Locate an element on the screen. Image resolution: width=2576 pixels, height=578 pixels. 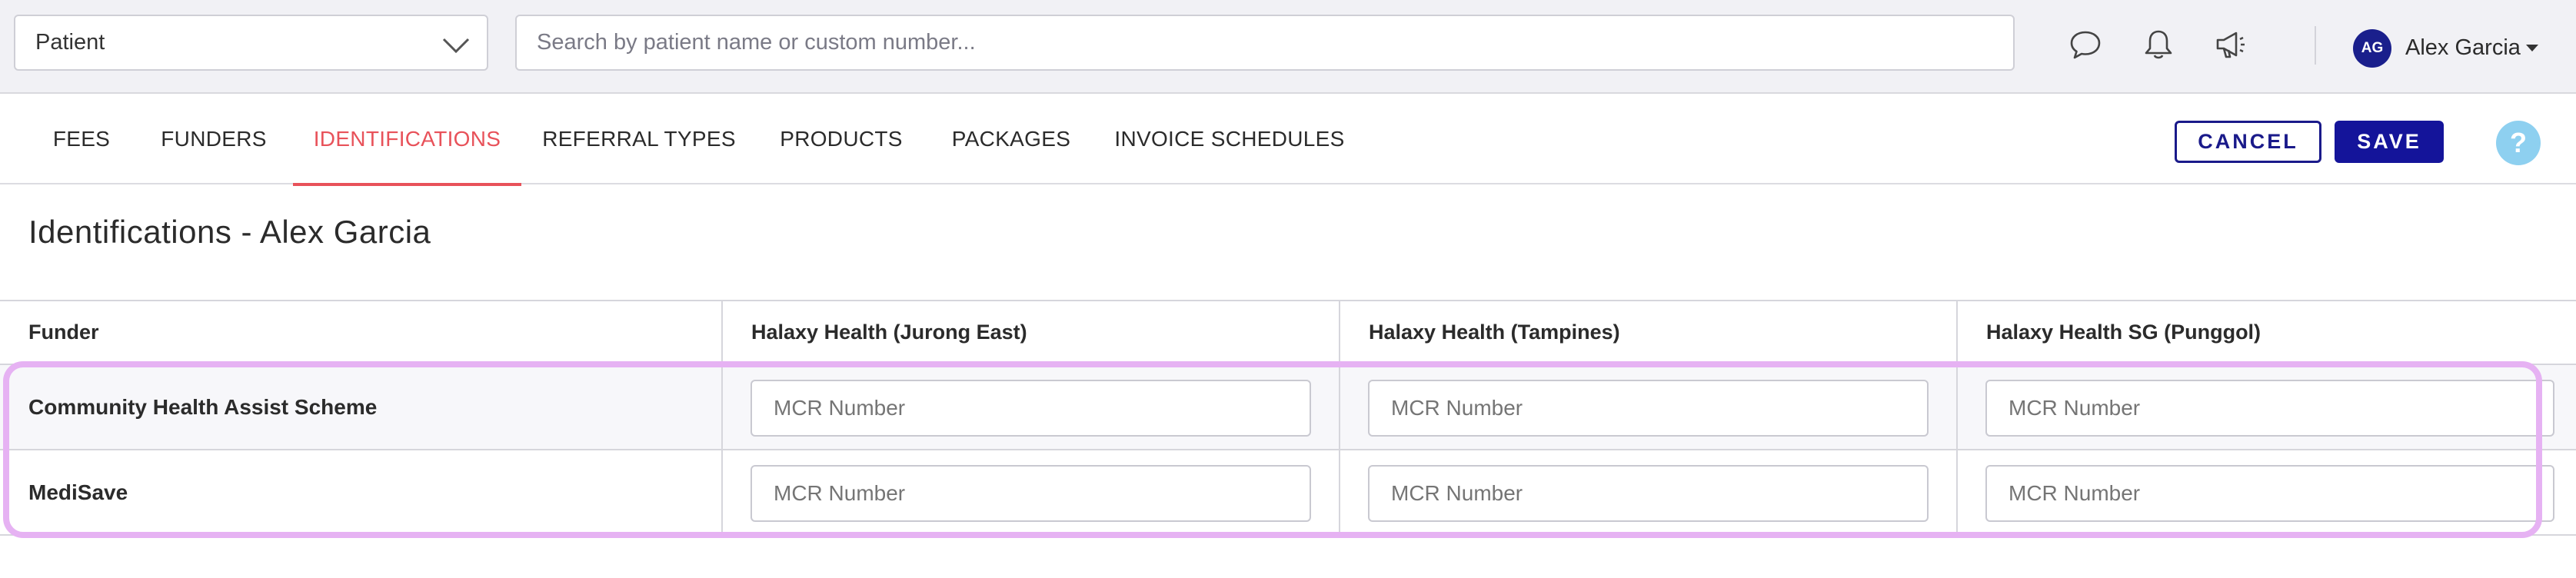
tab-label: INVOICE SCHEDULES is located at coordinates (1229, 139).